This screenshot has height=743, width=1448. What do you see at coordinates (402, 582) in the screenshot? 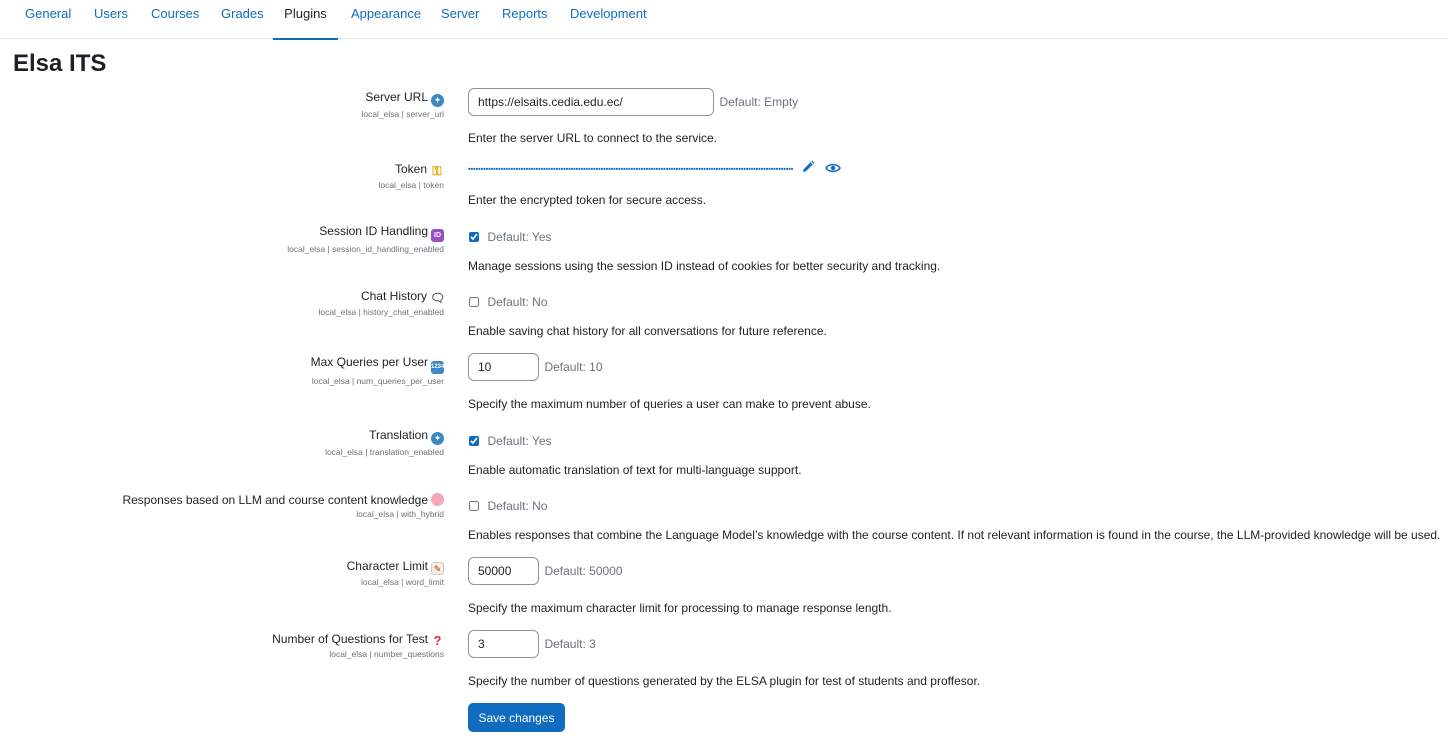
I see `setting-key: local_elsa | word_limit` at bounding box center [402, 582].